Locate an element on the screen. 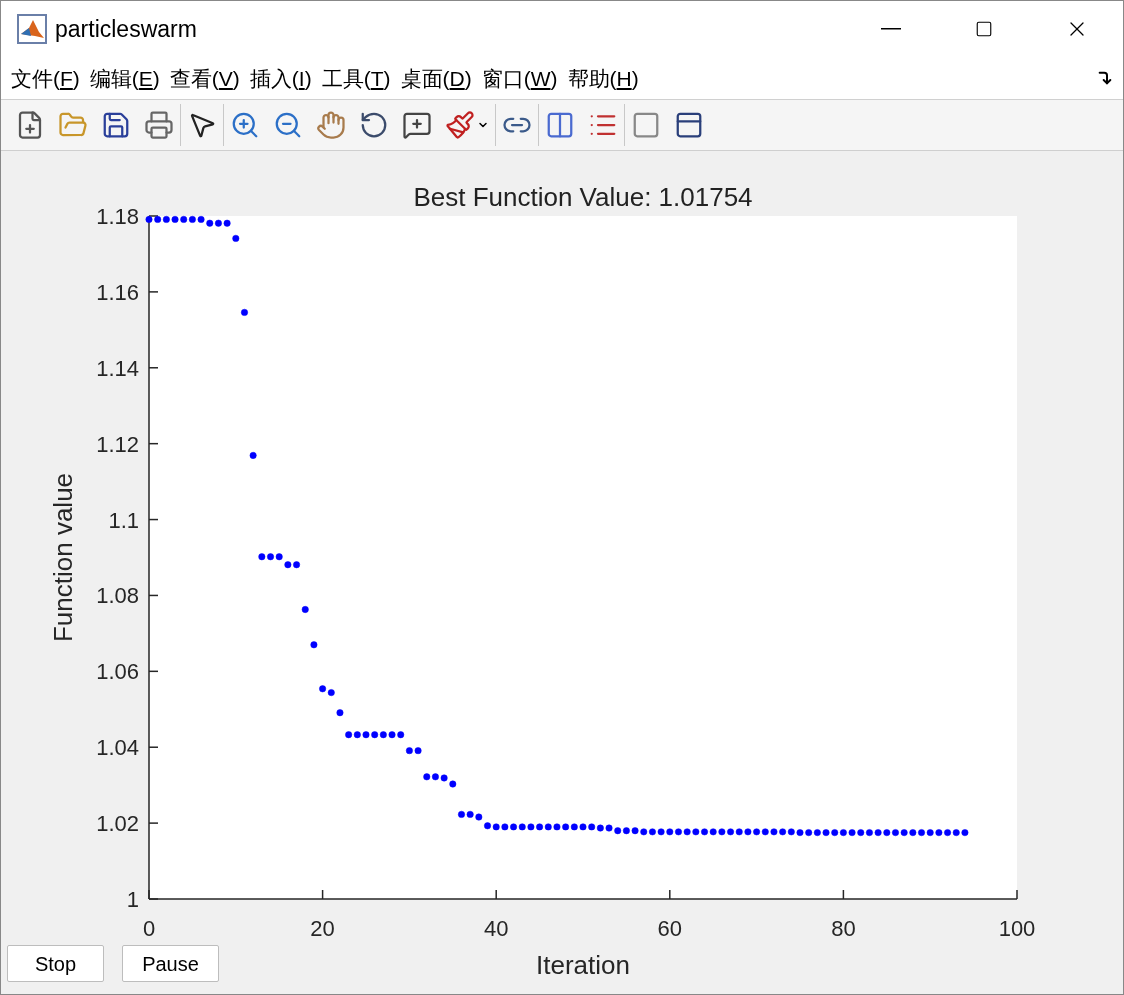 The width and height of the screenshot is (1124, 995). chart-title: Best Function Value: 1.01754 is located at coordinates (583, 197).